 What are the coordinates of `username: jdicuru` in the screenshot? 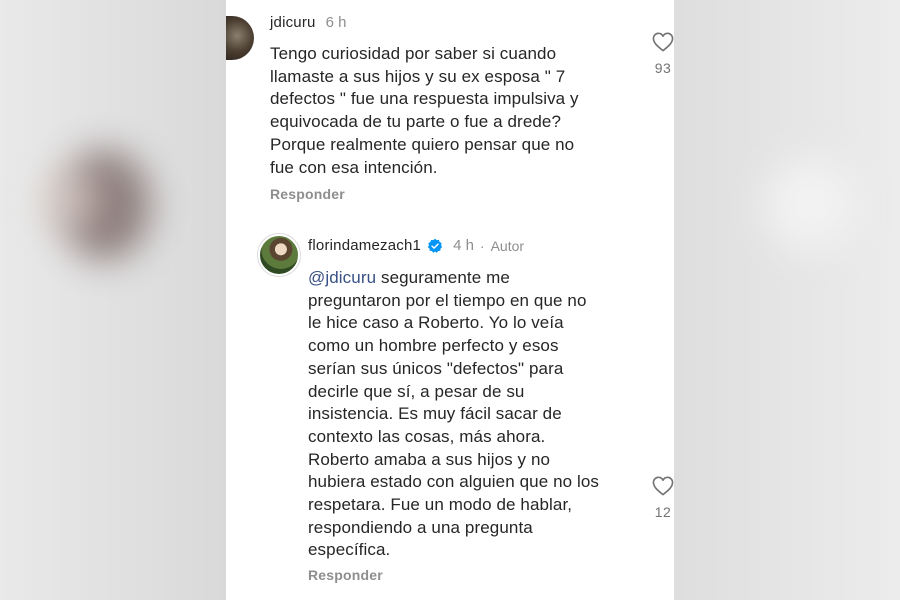 It's located at (293, 22).